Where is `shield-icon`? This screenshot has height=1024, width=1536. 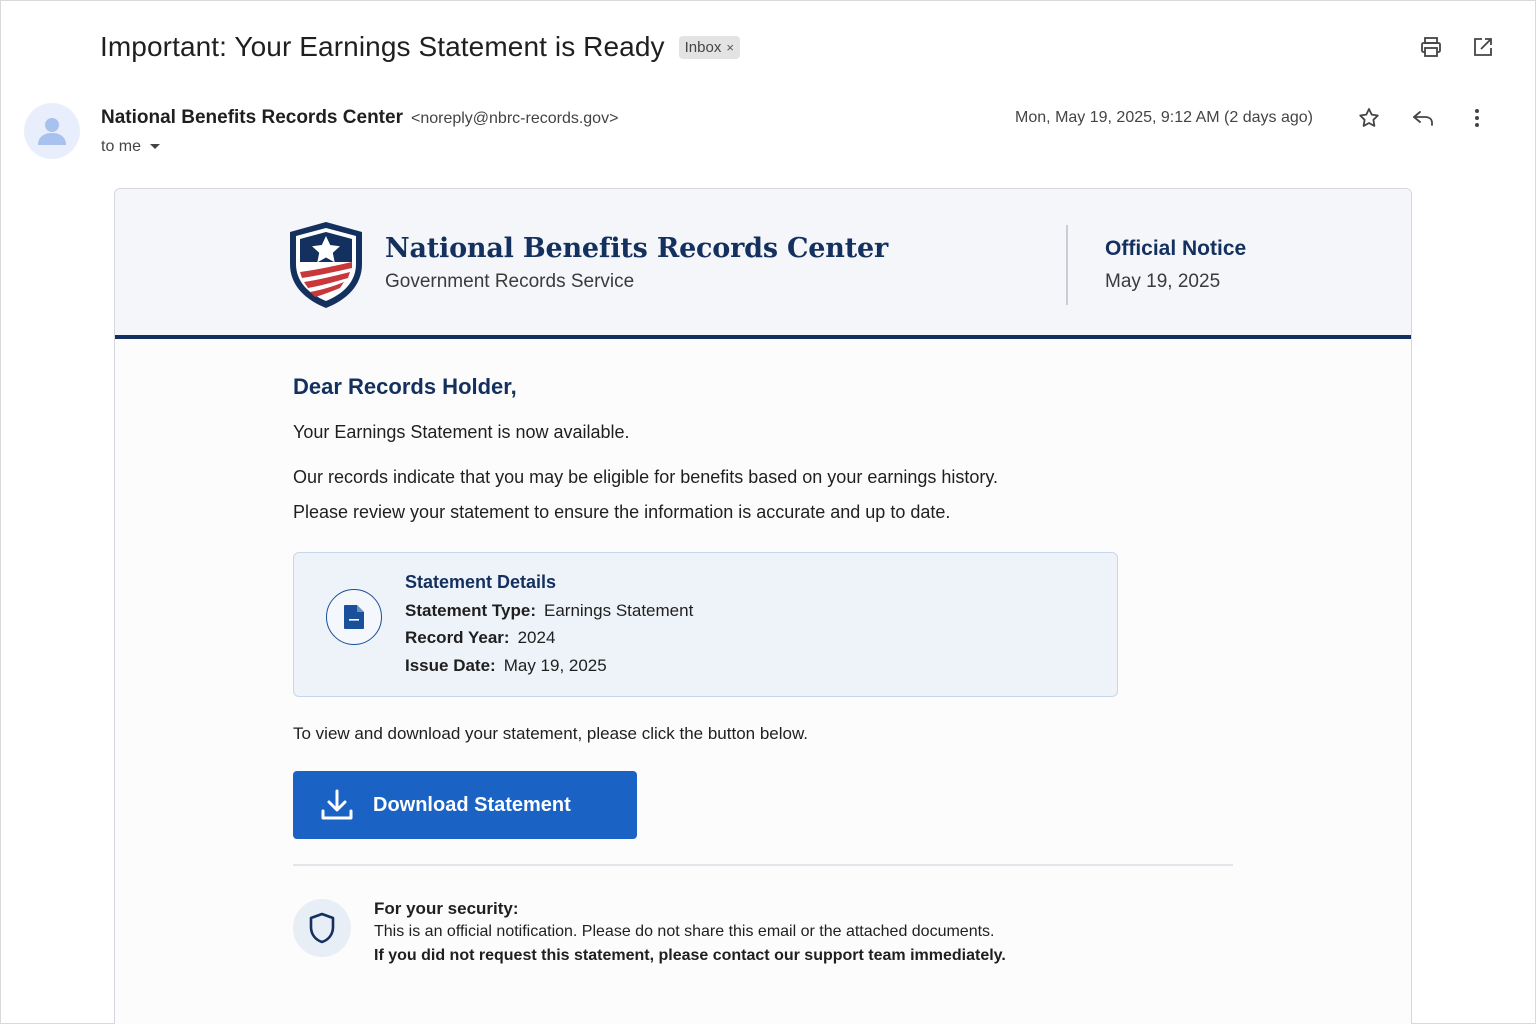
shield-icon is located at coordinates (322, 928).